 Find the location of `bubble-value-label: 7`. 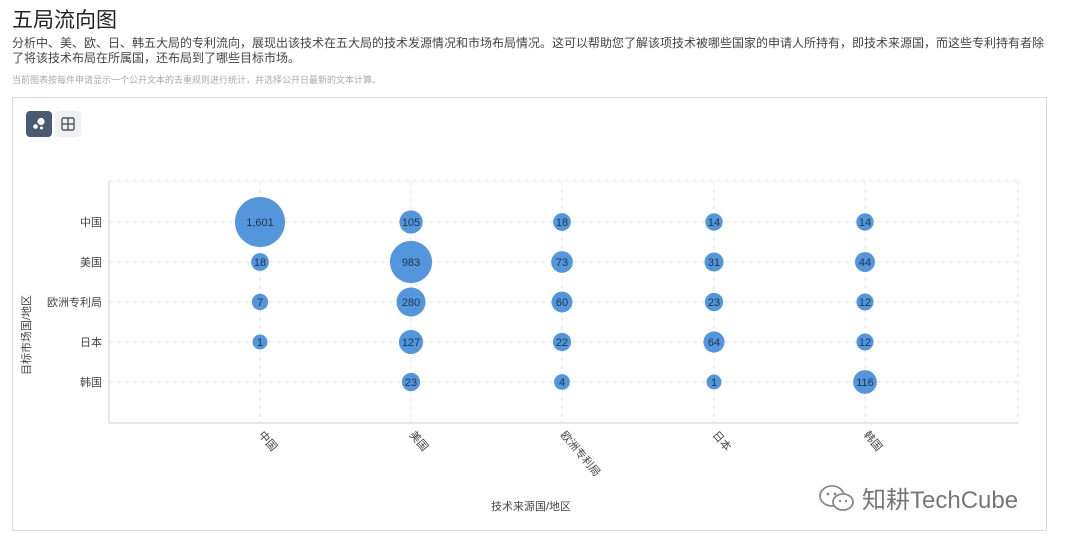

bubble-value-label: 7 is located at coordinates (260, 303).